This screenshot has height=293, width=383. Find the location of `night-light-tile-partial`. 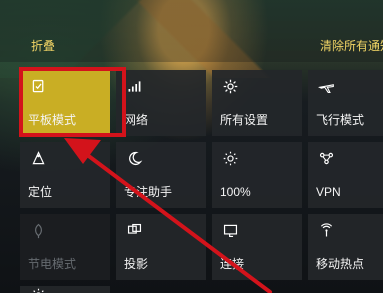

night-light-tile-partial is located at coordinates (65, 289).